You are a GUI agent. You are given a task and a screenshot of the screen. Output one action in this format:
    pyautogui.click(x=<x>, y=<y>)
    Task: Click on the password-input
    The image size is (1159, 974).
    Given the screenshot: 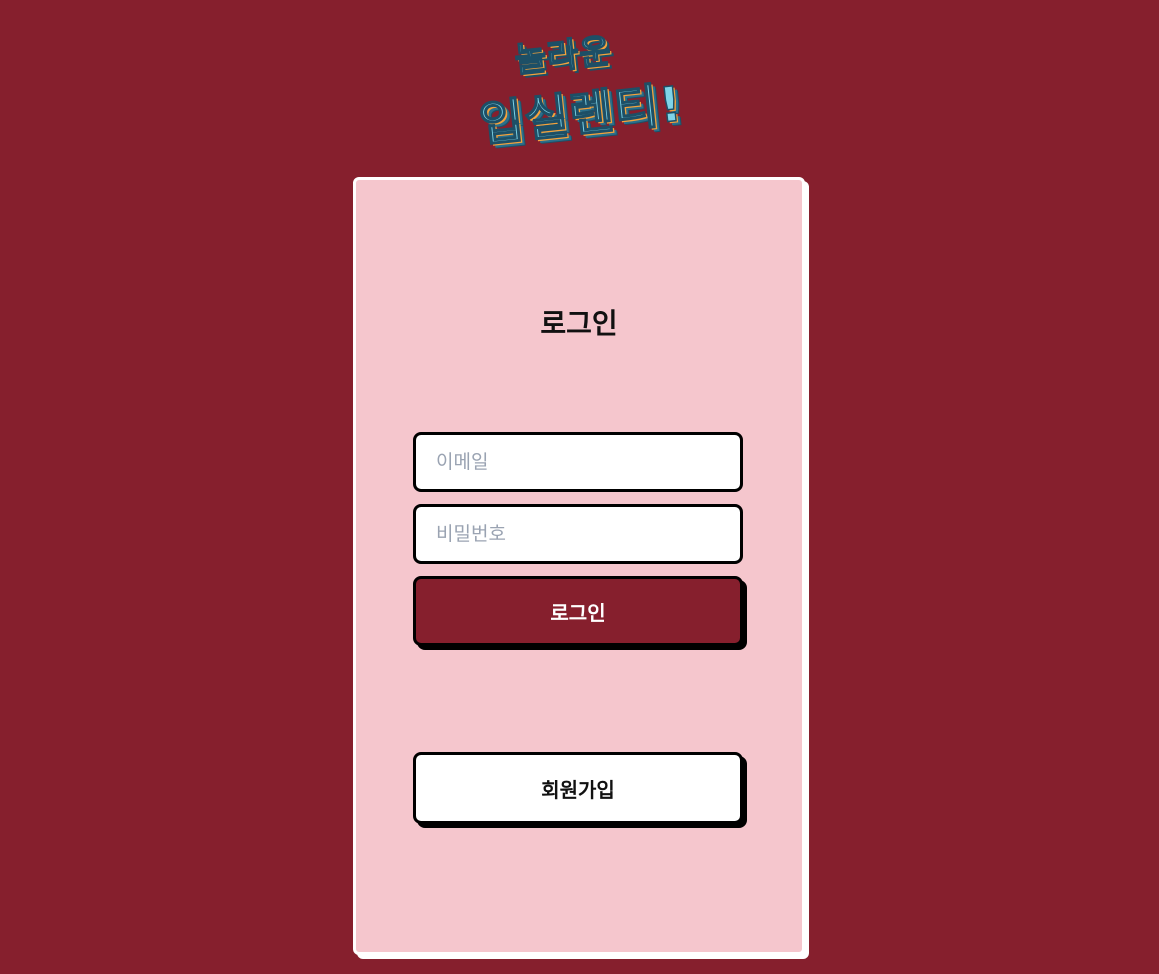 What is the action you would take?
    pyautogui.click(x=578, y=534)
    